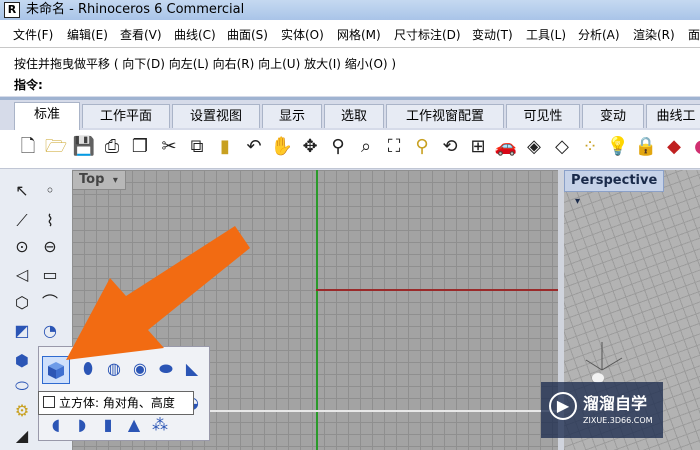  I want to click on tab-cplanes: 工作平面, so click(126, 116).